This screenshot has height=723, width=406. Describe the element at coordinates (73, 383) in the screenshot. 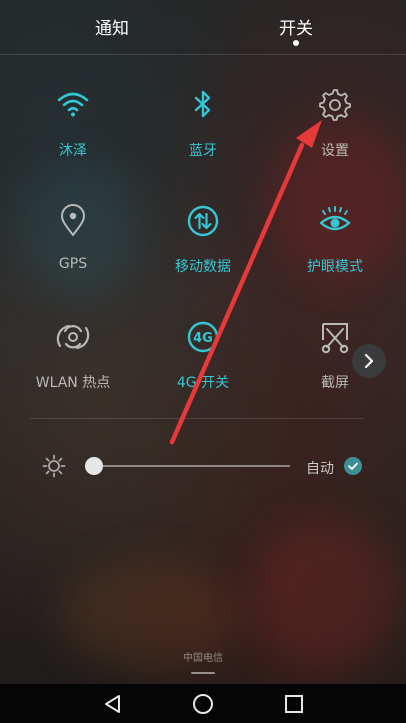

I see `toggle-label: WLAN 热点` at that location.